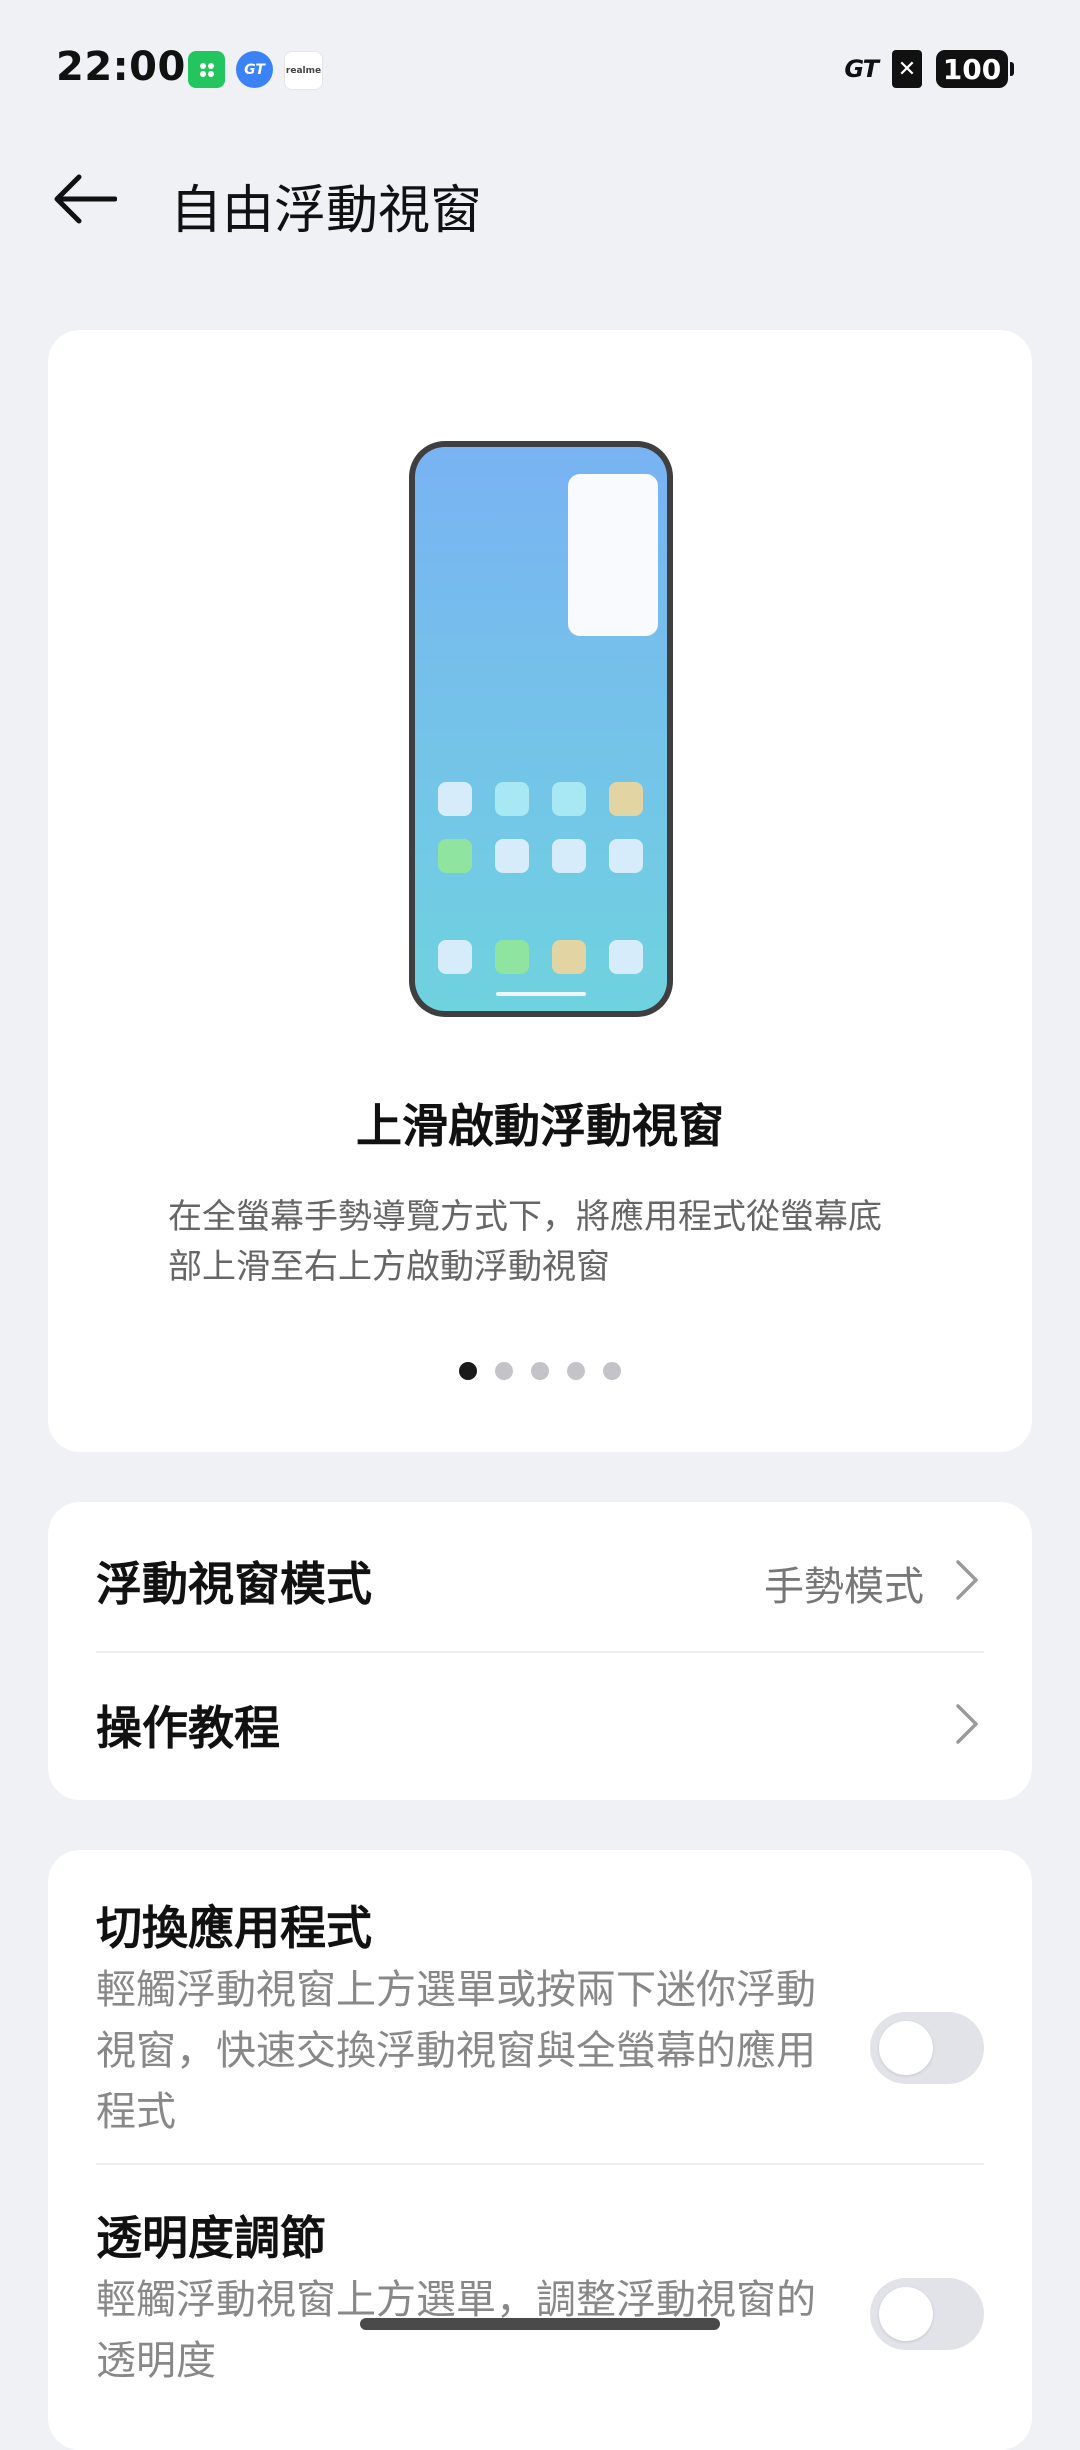 This screenshot has height=2450, width=1080. I want to click on switch-apps-description: 輕觸浮動視窗上方選單或按兩下迷你浮動視窗，快速交換浮動視窗與全螢幕的應用程式, so click(456, 2051).